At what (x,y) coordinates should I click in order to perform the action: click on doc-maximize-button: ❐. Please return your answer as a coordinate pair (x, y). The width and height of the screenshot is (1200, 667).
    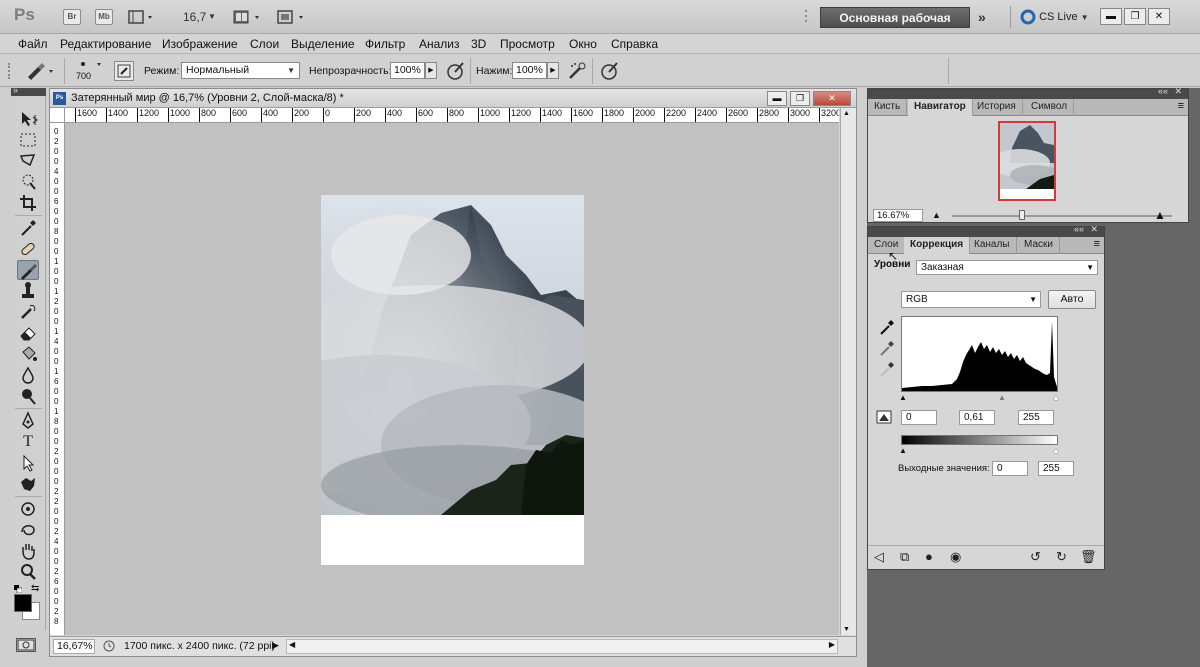
    Looking at the image, I should click on (800, 98).